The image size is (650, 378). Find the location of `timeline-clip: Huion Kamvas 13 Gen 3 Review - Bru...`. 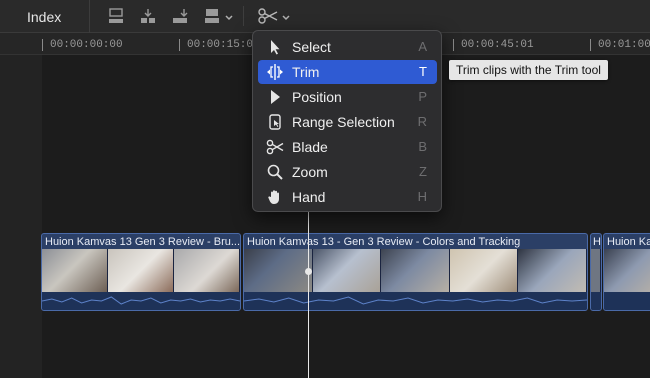

timeline-clip: Huion Kamvas 13 Gen 3 Review - Bru... is located at coordinates (141, 272).